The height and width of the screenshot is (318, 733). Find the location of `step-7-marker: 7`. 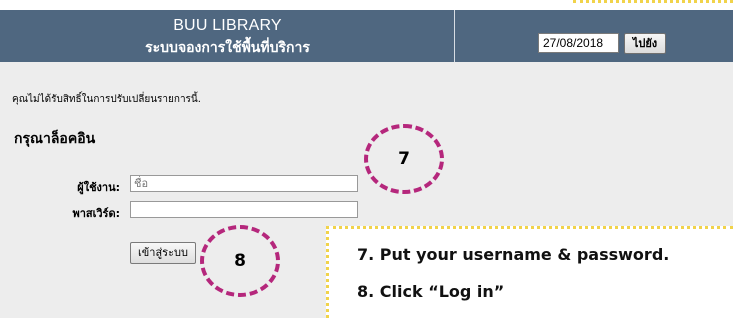

step-7-marker: 7 is located at coordinates (404, 159).